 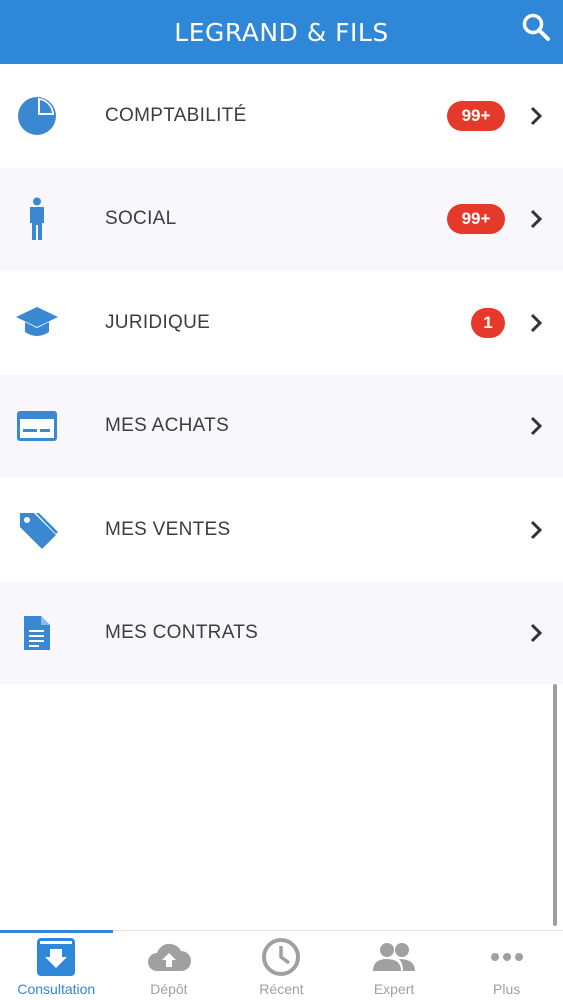 I want to click on menu-item-label: MES VENTES, so click(x=168, y=529).